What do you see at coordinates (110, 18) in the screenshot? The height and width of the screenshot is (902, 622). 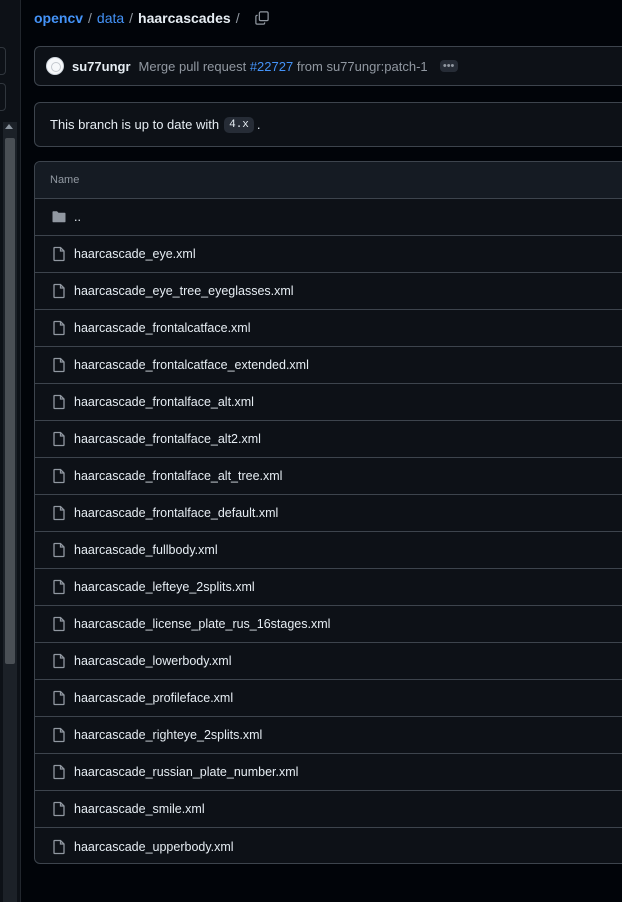 I see `breadcrumb-folder-link: data` at bounding box center [110, 18].